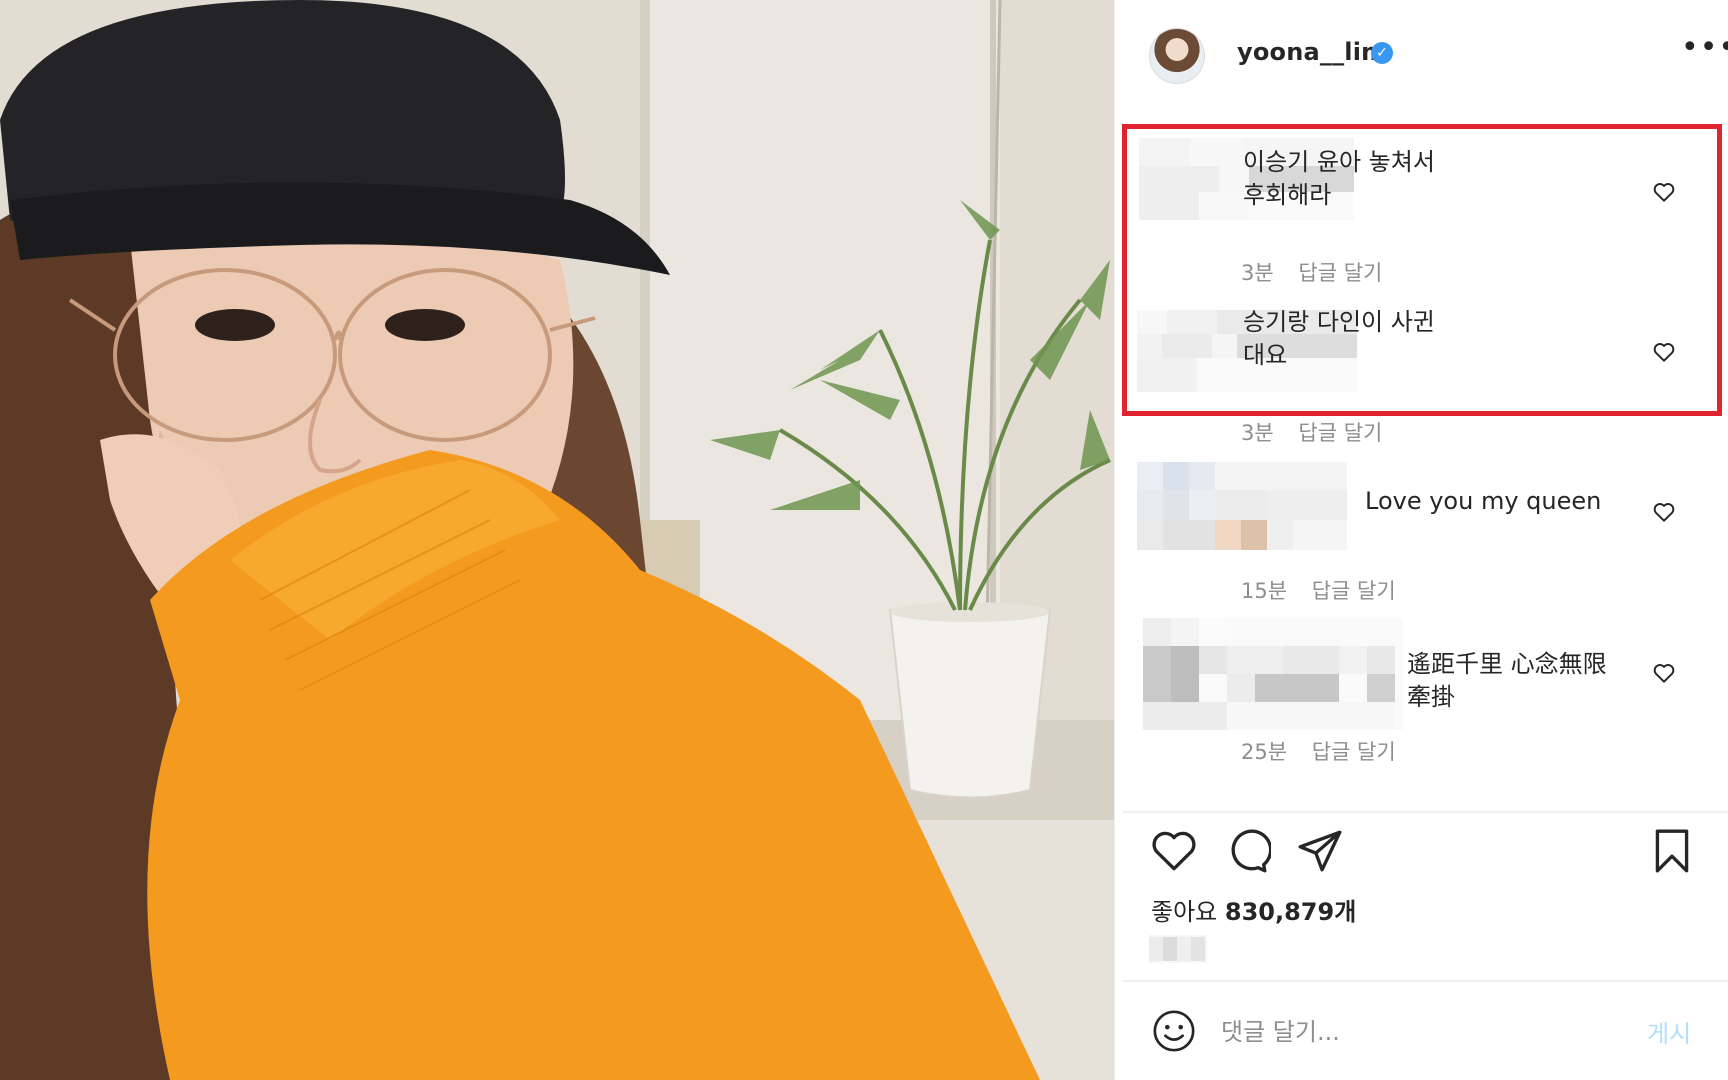 Image resolution: width=1728 pixels, height=1080 pixels. What do you see at coordinates (1421, 530) in the screenshot?
I see `comment-item: Love you my queen 15분 답글 달기` at bounding box center [1421, 530].